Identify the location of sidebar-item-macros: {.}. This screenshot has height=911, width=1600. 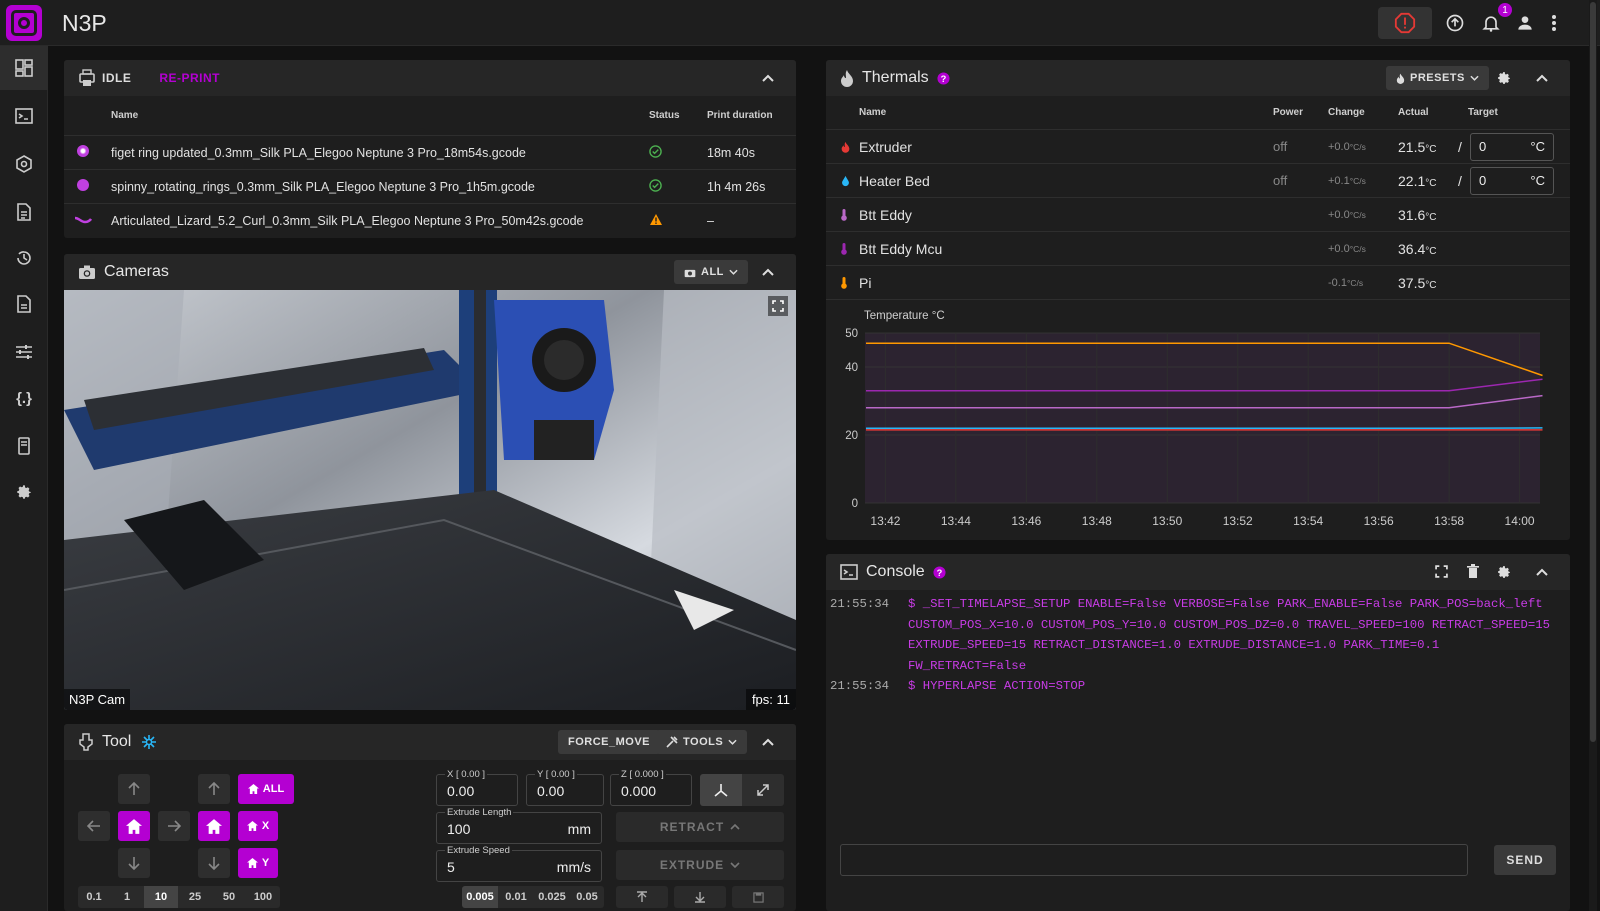
(24, 398).